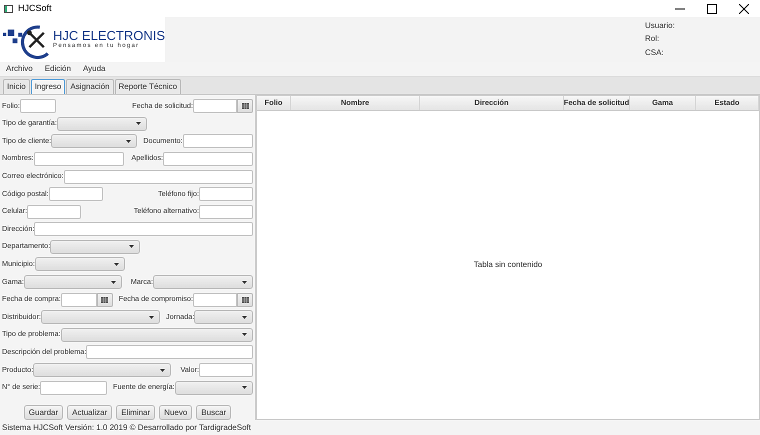 The height and width of the screenshot is (435, 760). Describe the element at coordinates (508, 265) in the screenshot. I see `empty-table-message: Tabla sin contenido` at that location.